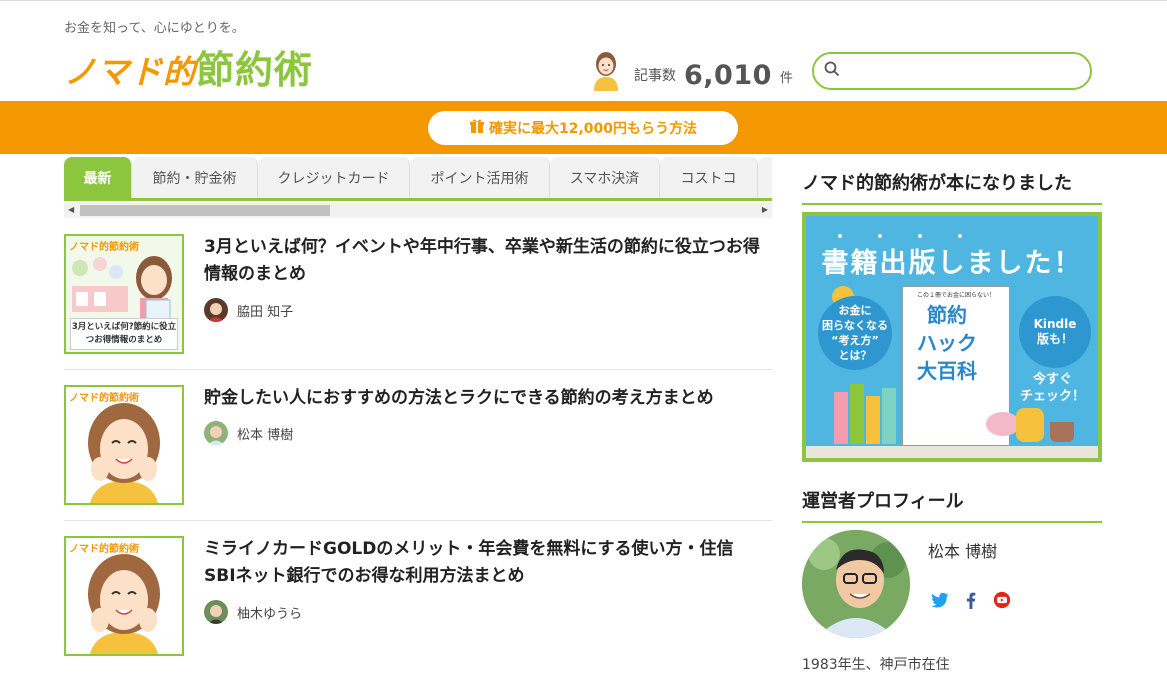 This screenshot has width=1167, height=674. Describe the element at coordinates (947, 315) in the screenshot. I see `book-cover-title-1: 節約` at that location.